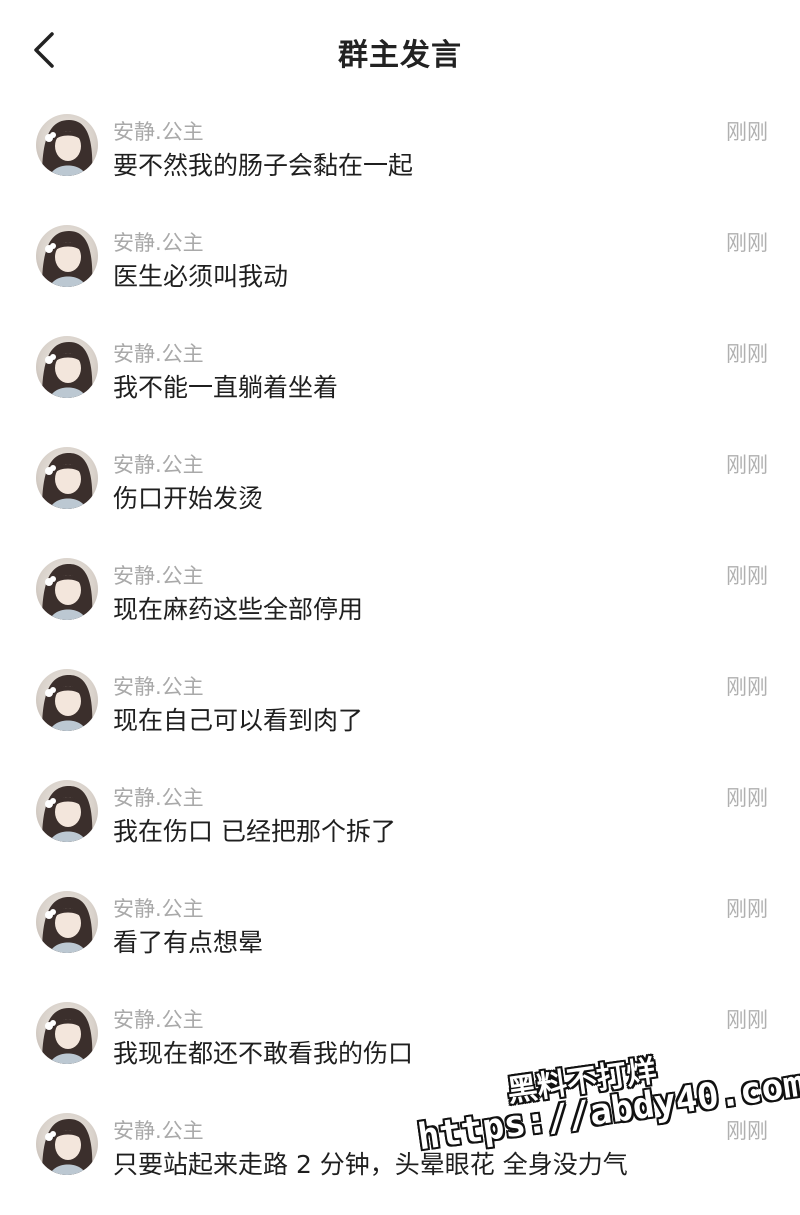  Describe the element at coordinates (238, 720) in the screenshot. I see `message-text: 现在自己可以看到肉了` at that location.